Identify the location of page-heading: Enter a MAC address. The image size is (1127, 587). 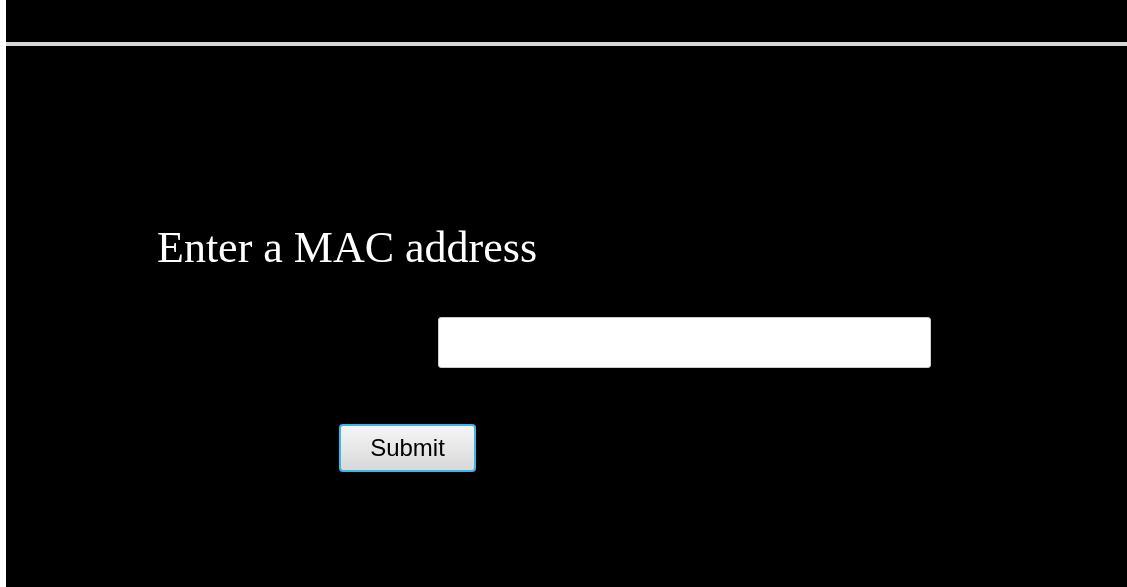
(347, 248).